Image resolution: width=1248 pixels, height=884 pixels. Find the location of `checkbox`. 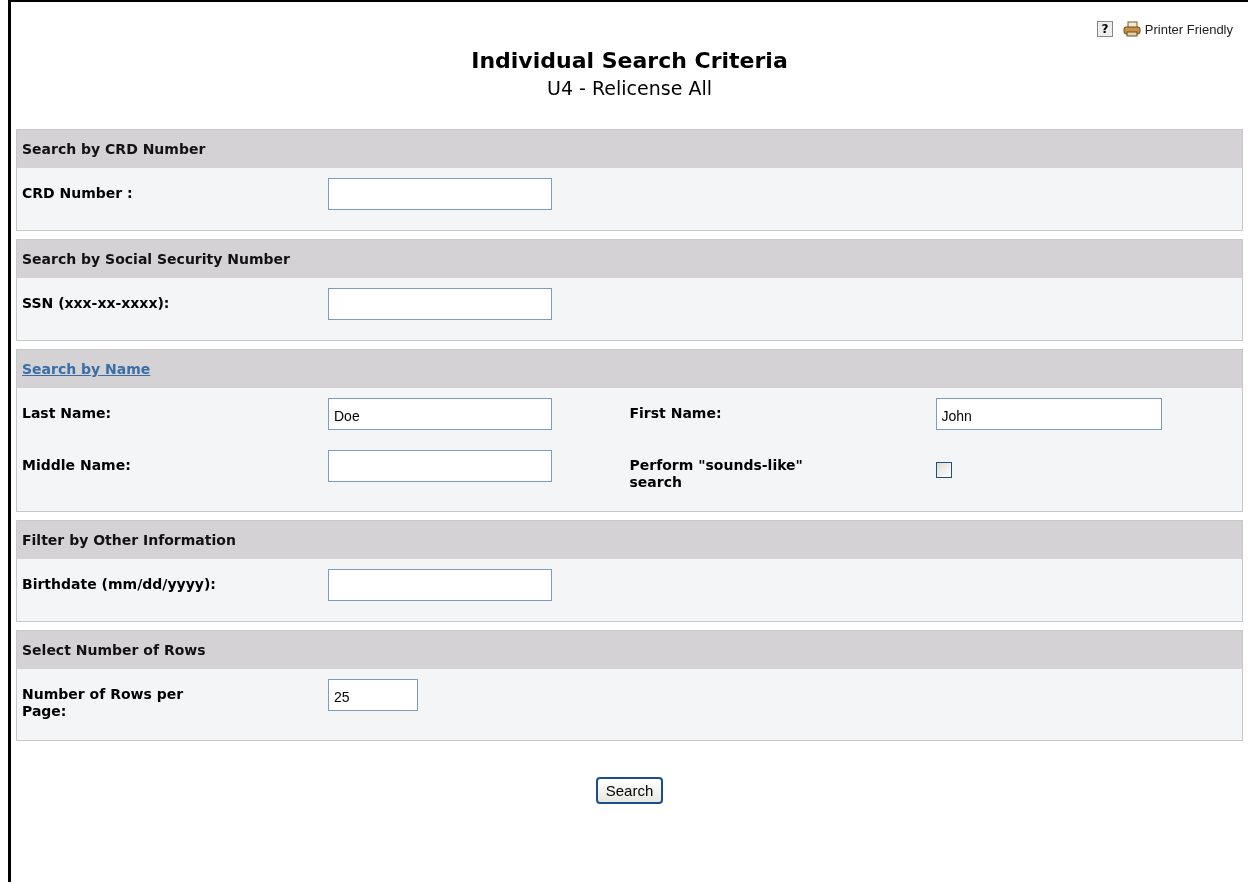

checkbox is located at coordinates (943, 470).